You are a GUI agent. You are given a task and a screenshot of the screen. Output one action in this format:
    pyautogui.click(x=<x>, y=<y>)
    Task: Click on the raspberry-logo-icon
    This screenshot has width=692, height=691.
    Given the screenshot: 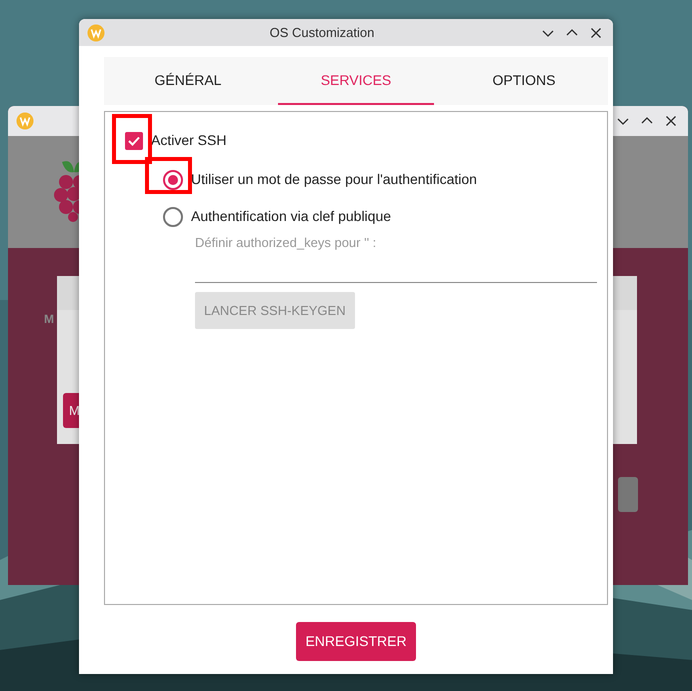 What is the action you would take?
    pyautogui.click(x=66, y=190)
    